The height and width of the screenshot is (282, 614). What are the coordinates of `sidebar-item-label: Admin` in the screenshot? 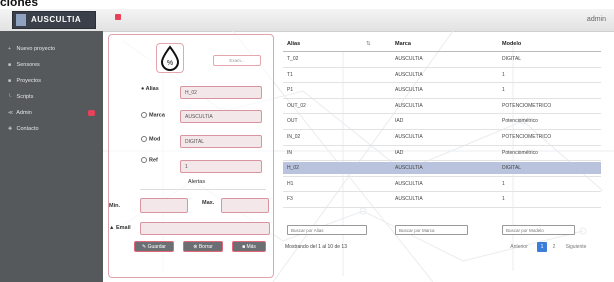 It's located at (24, 113).